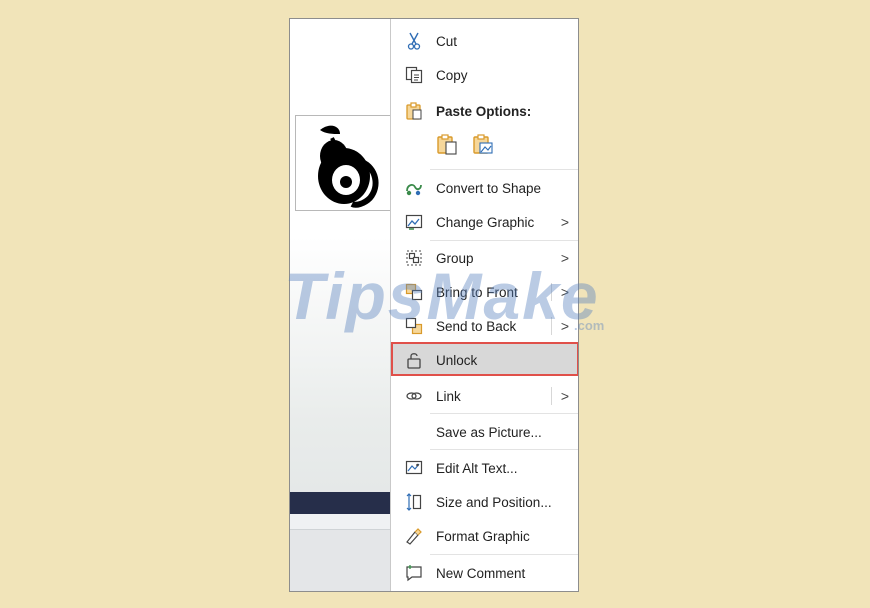  What do you see at coordinates (484, 396) in the screenshot?
I see `menu-item-link: Link >` at bounding box center [484, 396].